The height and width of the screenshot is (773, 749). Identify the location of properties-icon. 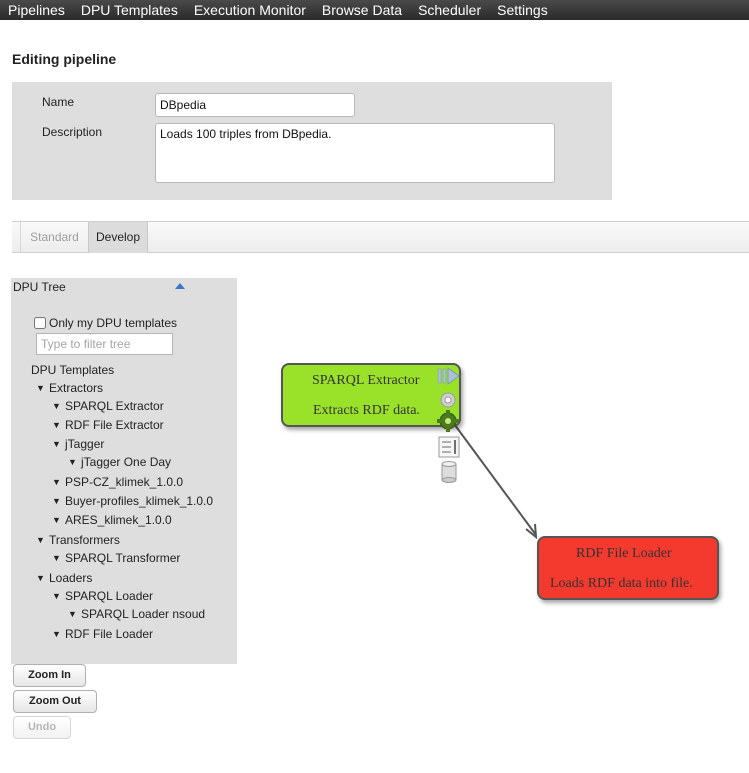
(449, 447).